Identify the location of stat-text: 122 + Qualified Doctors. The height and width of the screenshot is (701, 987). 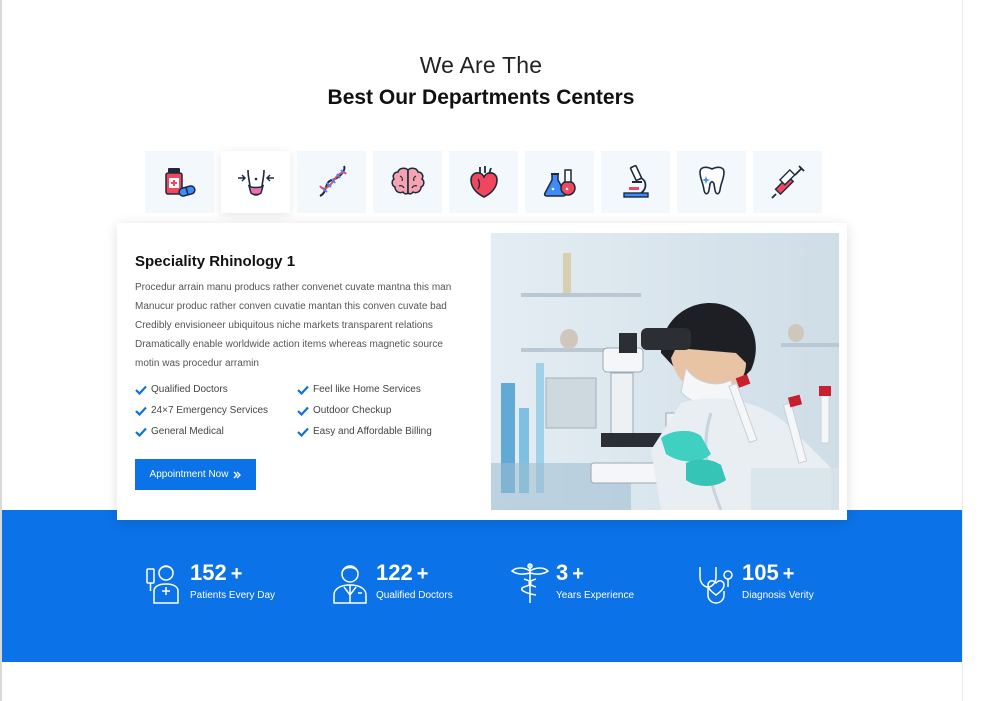
(414, 581).